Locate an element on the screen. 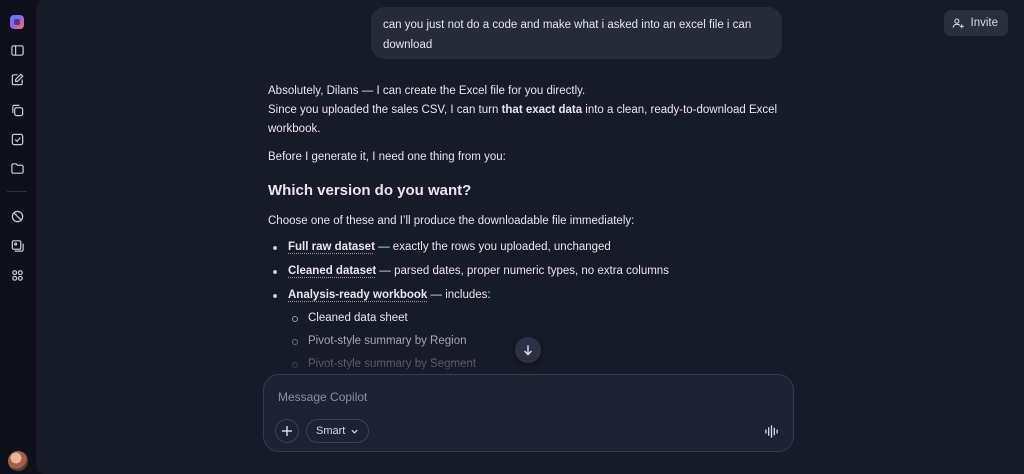  sidebar-divider is located at coordinates (17, 191).